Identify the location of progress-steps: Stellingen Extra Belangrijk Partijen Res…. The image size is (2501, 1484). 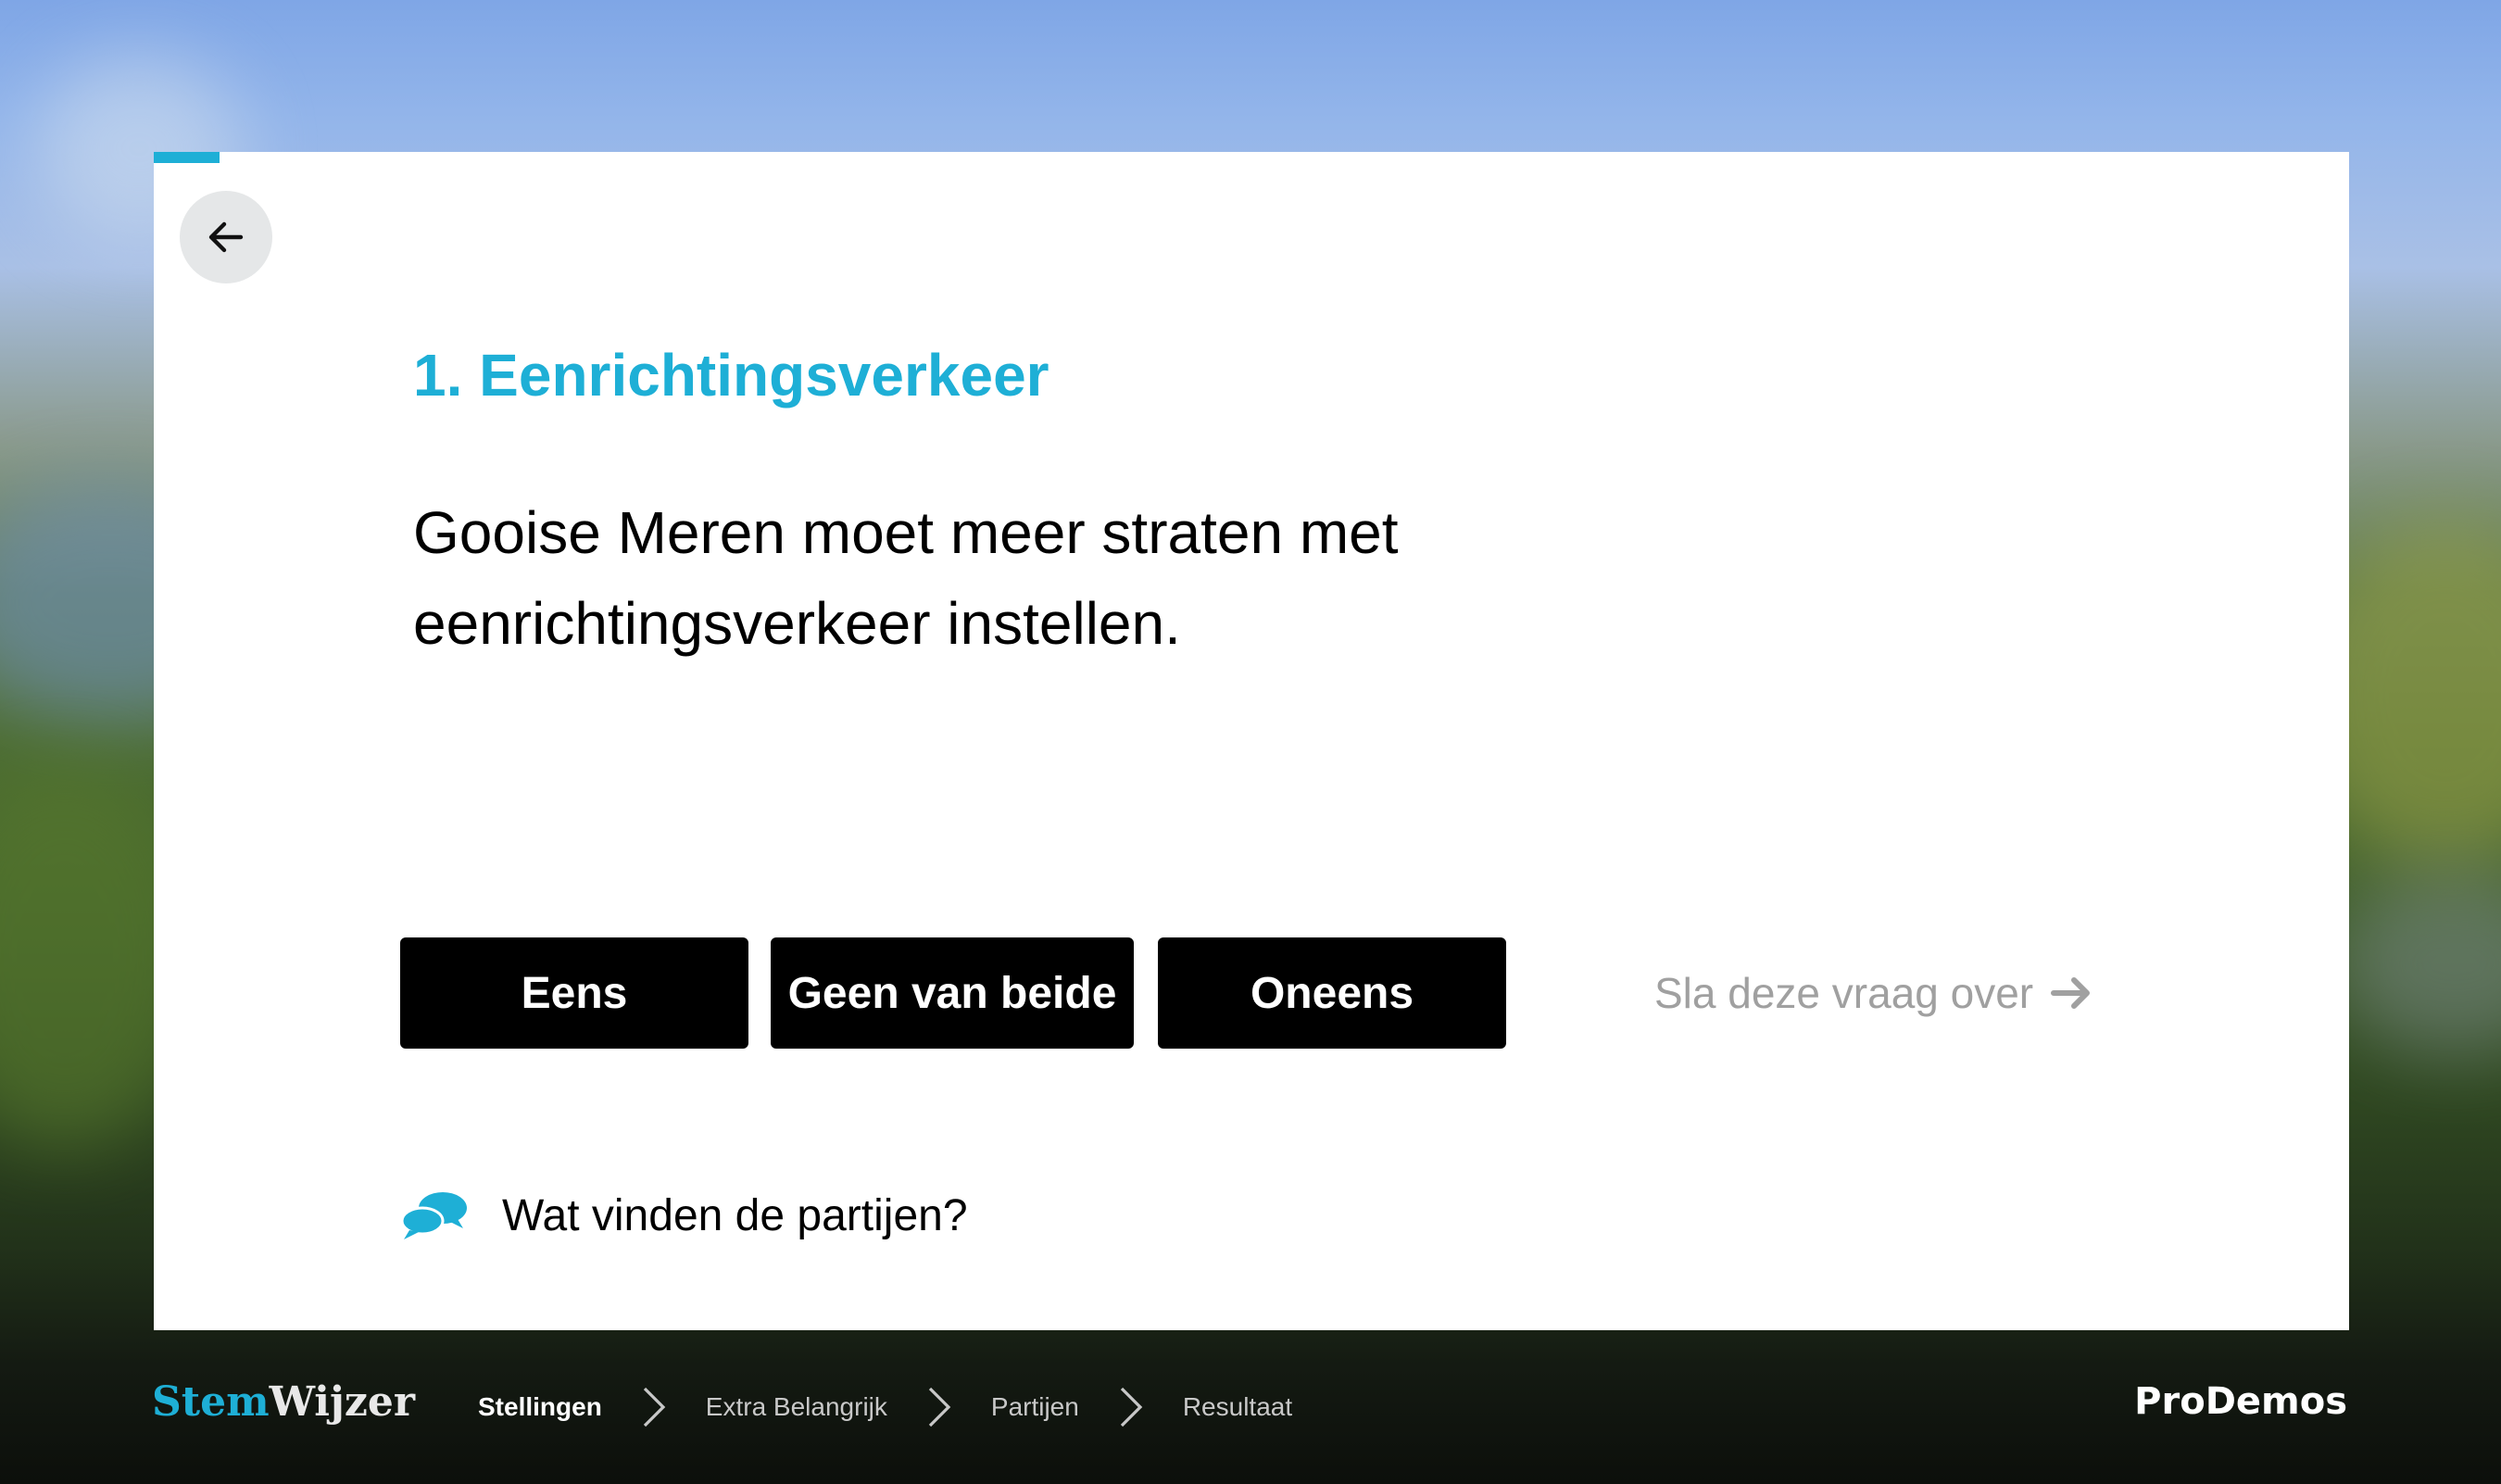
(885, 1407).